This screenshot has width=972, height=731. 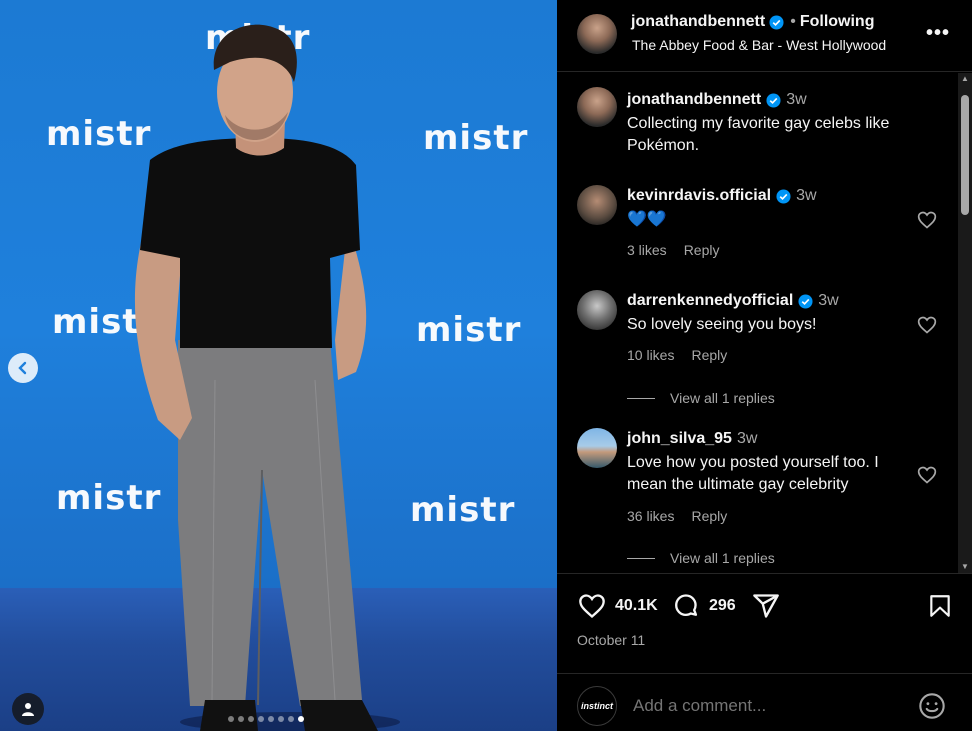 I want to click on bookmark-icon, so click(x=940, y=606).